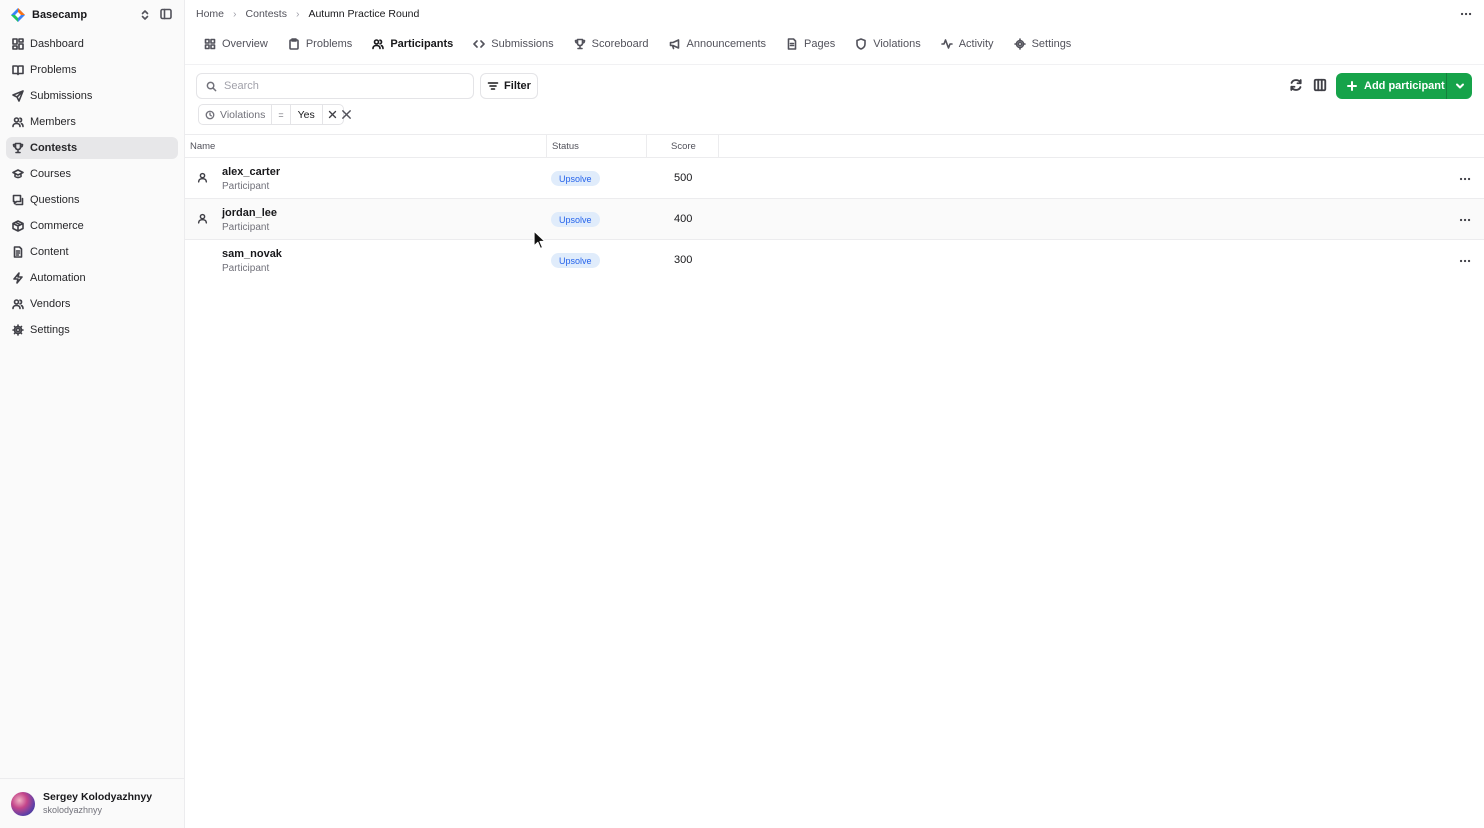  Describe the element at coordinates (50, 174) in the screenshot. I see `sidebar-item-label: Courses` at that location.